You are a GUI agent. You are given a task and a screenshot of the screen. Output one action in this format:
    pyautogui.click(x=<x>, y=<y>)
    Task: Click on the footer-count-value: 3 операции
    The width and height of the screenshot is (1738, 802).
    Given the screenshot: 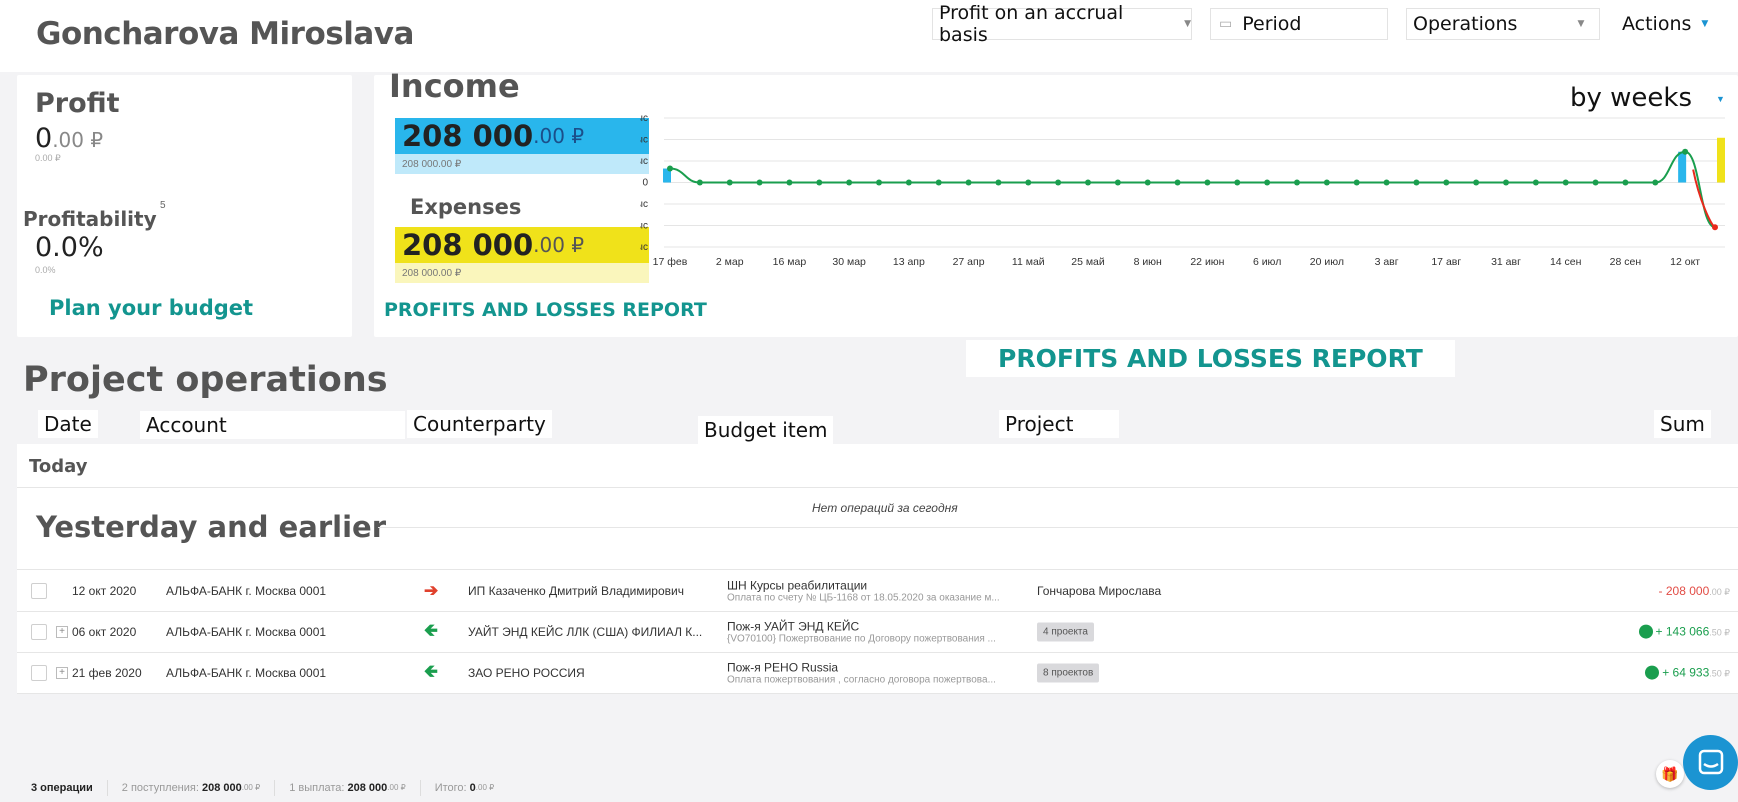 What is the action you would take?
    pyautogui.click(x=62, y=787)
    